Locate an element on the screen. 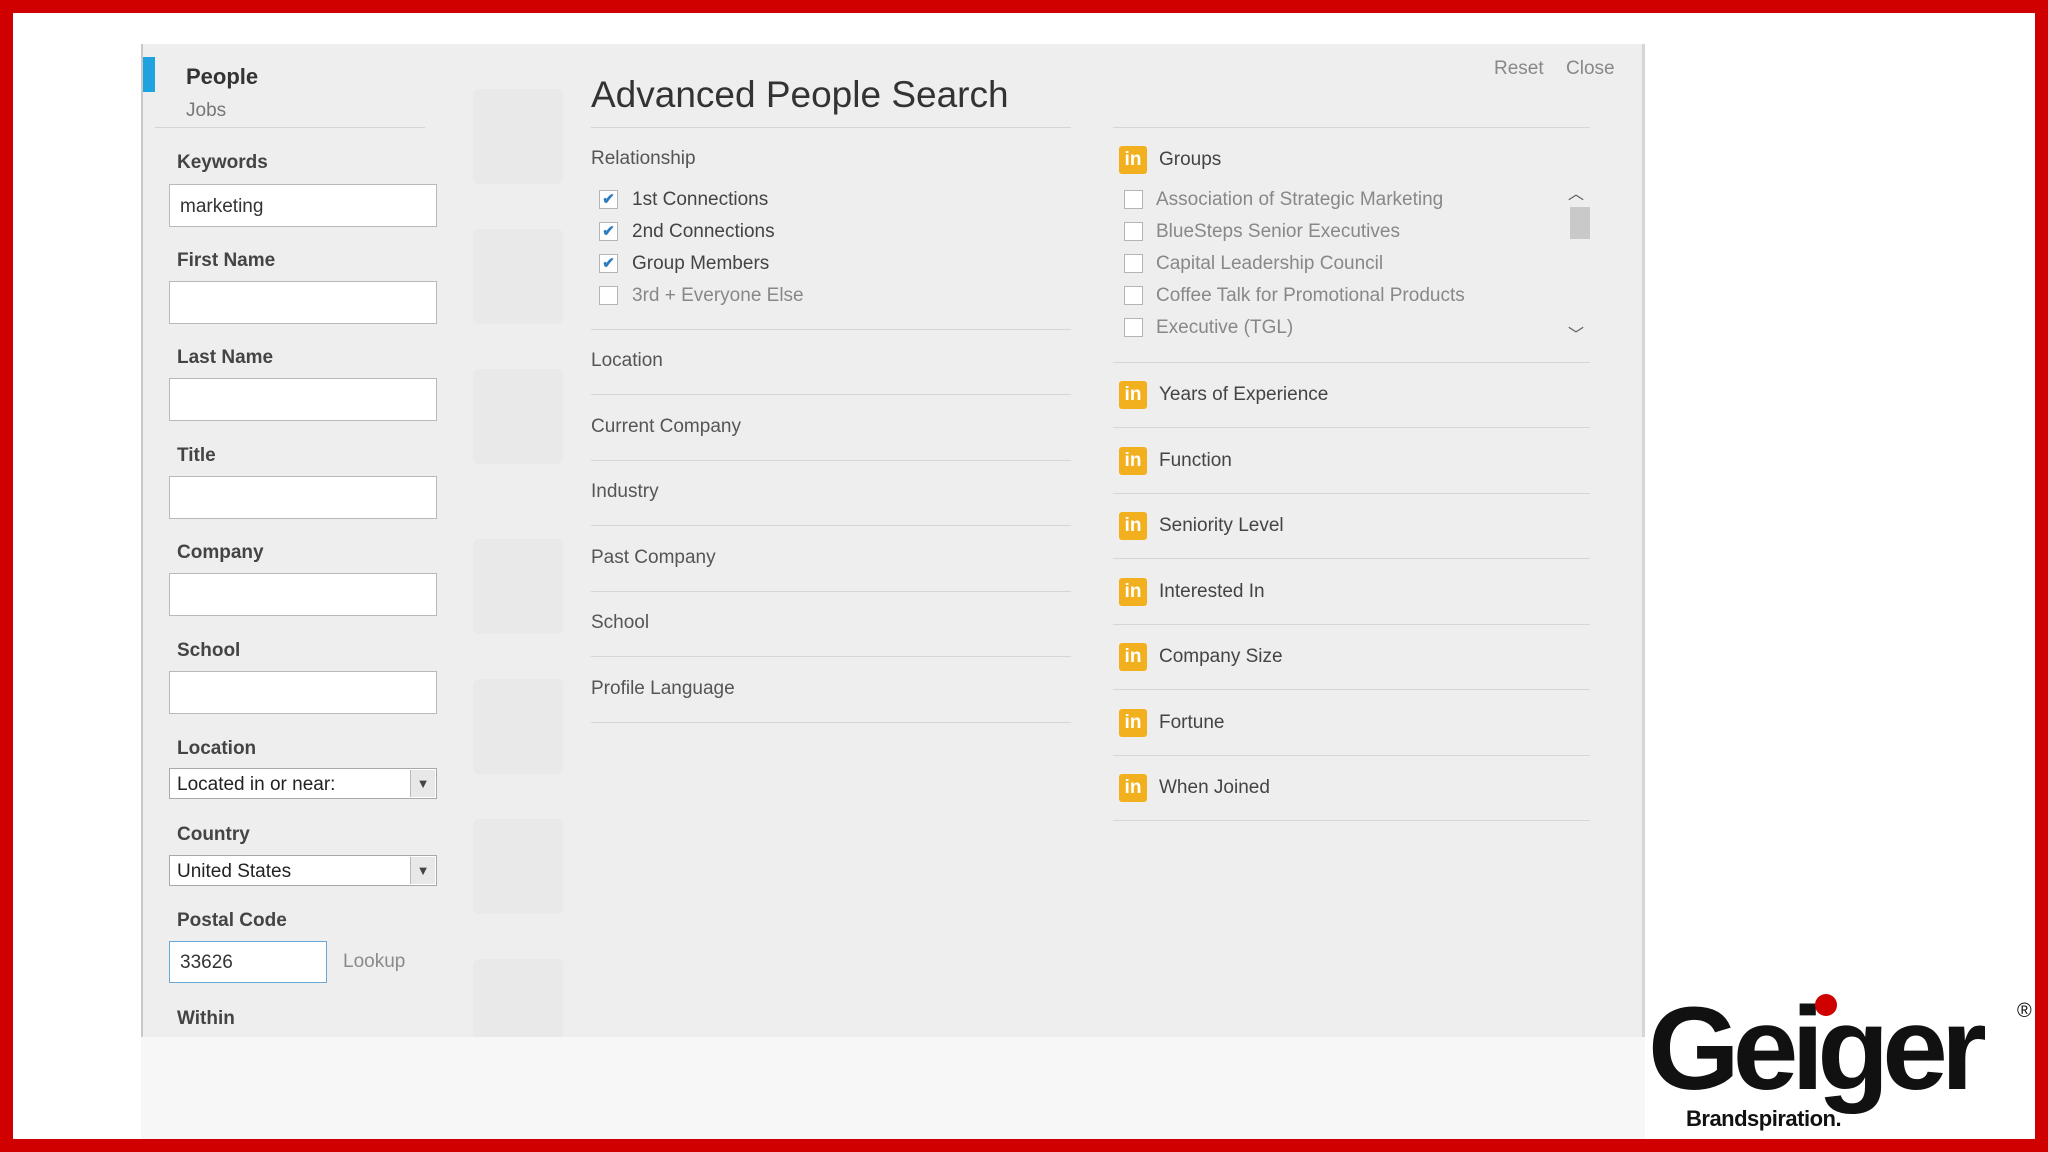 The image size is (2048, 1152). close-button: Close is located at coordinates (1590, 69).